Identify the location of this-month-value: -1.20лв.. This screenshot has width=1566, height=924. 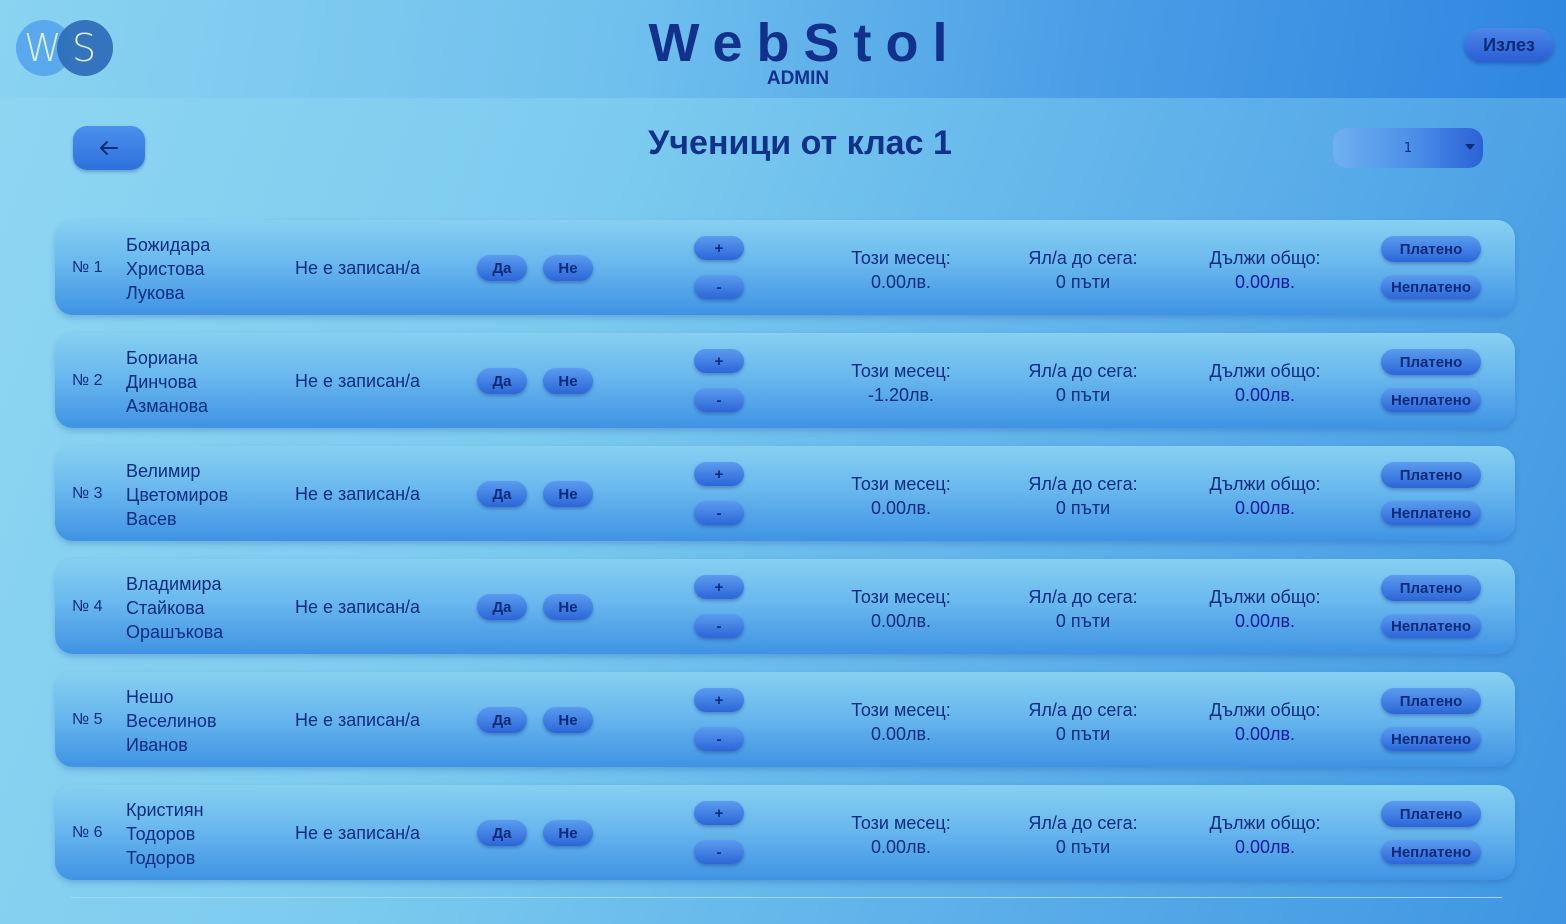
(901, 395).